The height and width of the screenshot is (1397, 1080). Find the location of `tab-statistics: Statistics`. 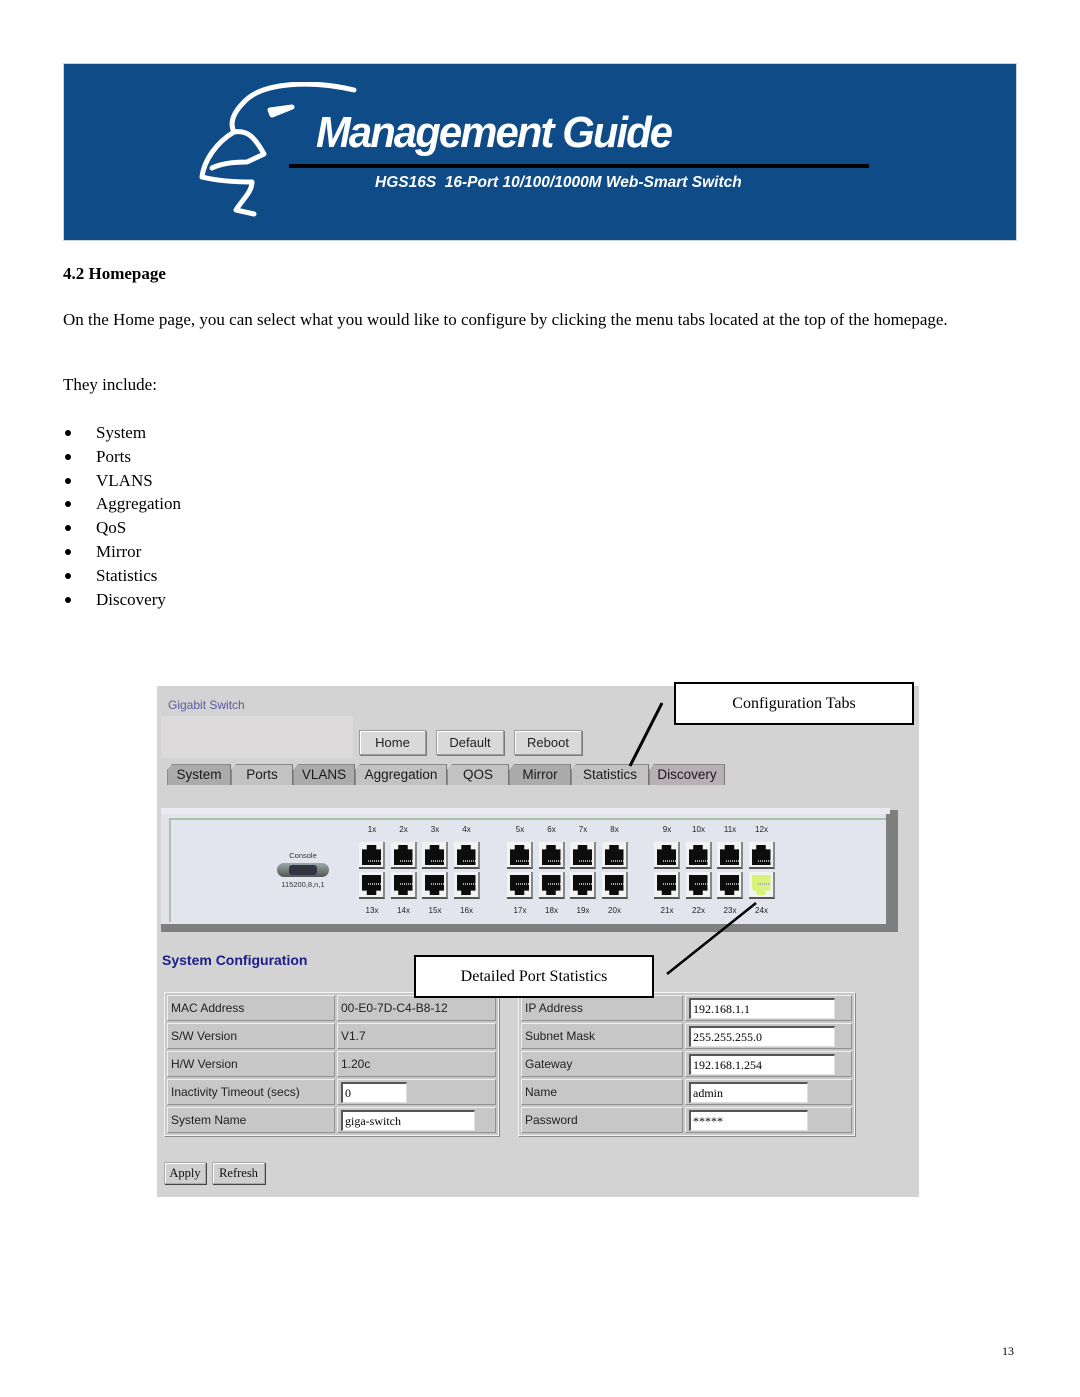

tab-statistics: Statistics is located at coordinates (610, 774).